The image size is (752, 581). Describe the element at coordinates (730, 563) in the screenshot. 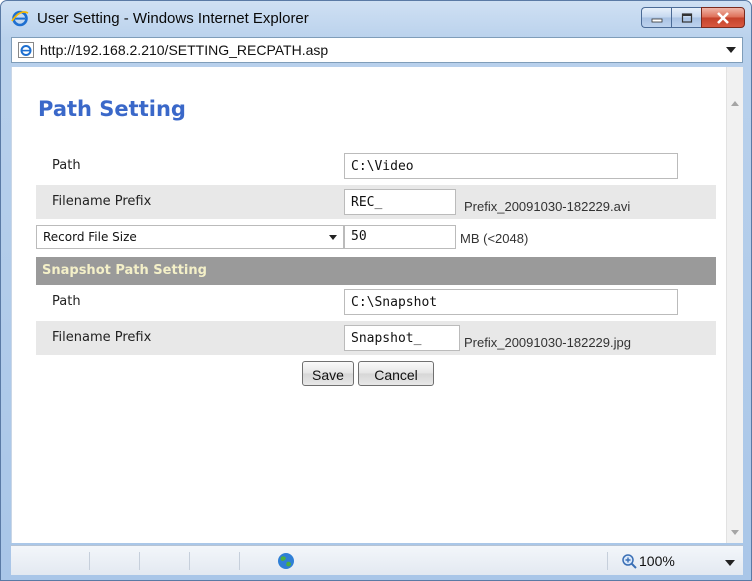

I see `zoom-dropdown-icon` at that location.